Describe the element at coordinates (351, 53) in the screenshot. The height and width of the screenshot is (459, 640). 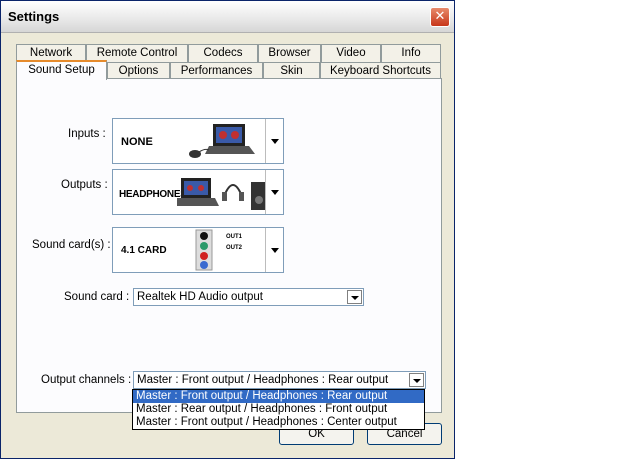
I see `tab-video: Video` at that location.